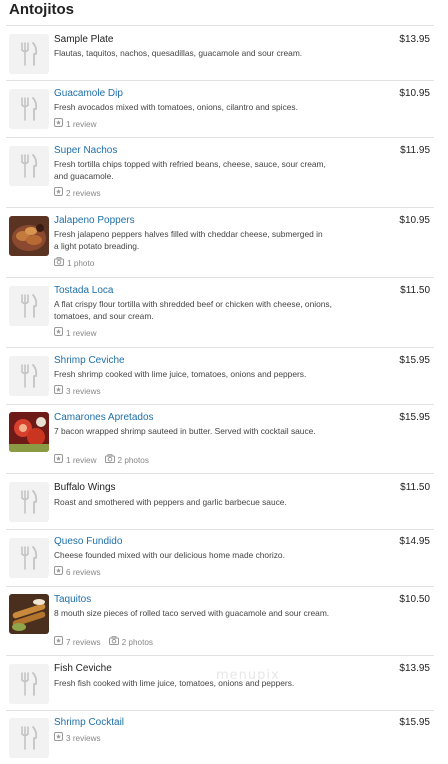  Describe the element at coordinates (414, 541) in the screenshot. I see `item-price: $14.95` at that location.